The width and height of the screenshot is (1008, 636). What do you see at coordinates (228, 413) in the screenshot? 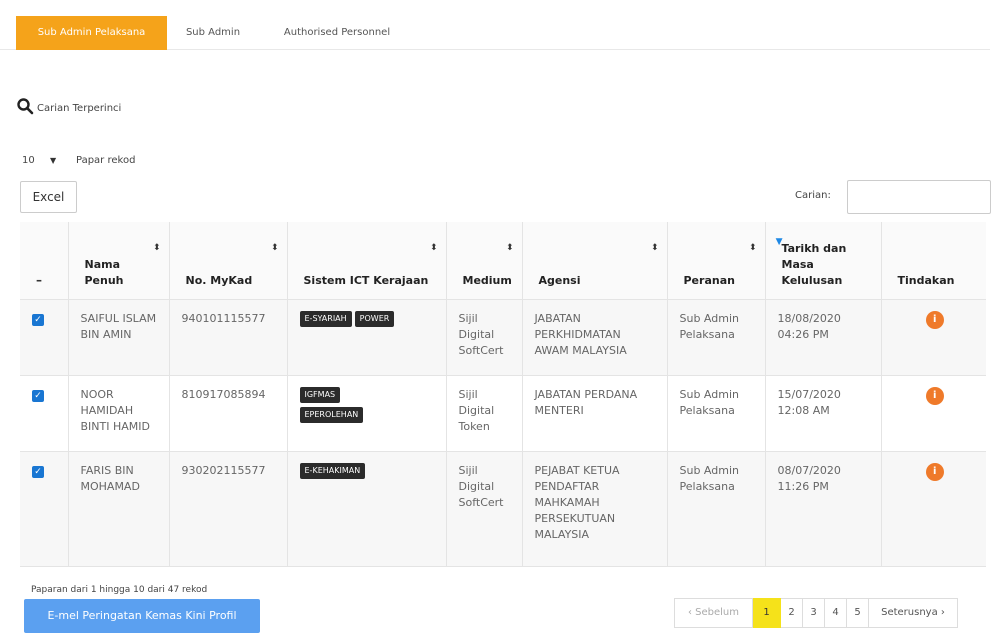
I see `cell-mykad: 810917085894` at bounding box center [228, 413].